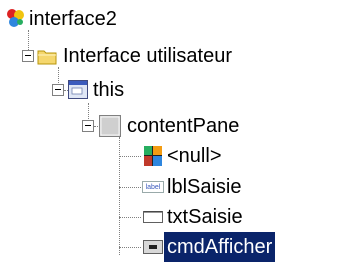 This screenshot has width=339, height=271. Describe the element at coordinates (153, 247) in the screenshot. I see `button-icon` at that location.